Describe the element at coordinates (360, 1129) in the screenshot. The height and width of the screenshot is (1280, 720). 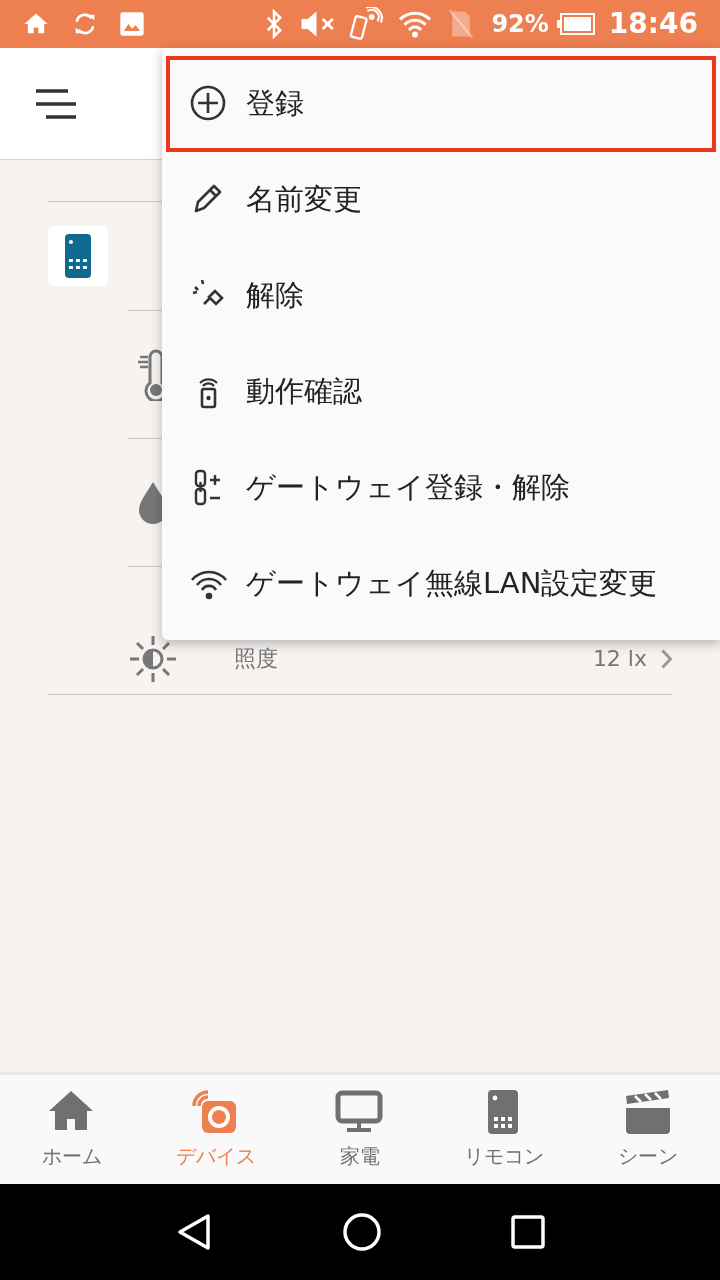
I see `nav-tab: 家電` at that location.